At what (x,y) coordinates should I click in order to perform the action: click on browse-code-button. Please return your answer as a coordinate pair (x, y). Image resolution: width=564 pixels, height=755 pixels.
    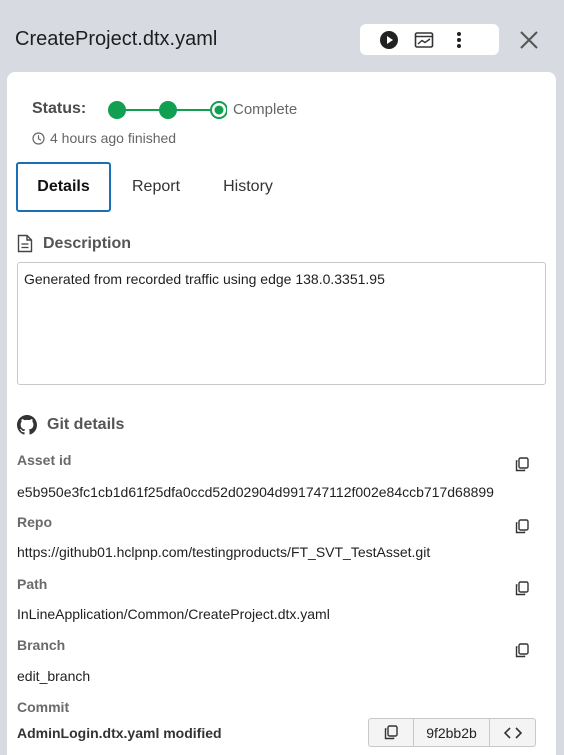
    Looking at the image, I should click on (512, 732).